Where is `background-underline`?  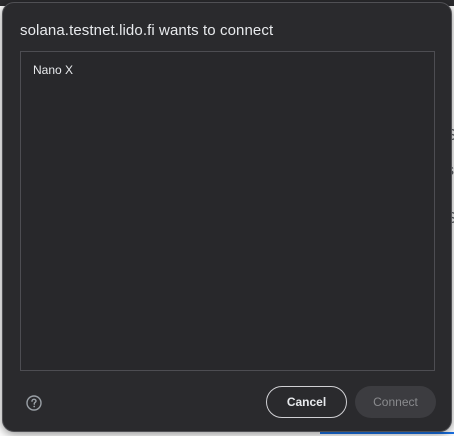 background-underline is located at coordinates (387, 433).